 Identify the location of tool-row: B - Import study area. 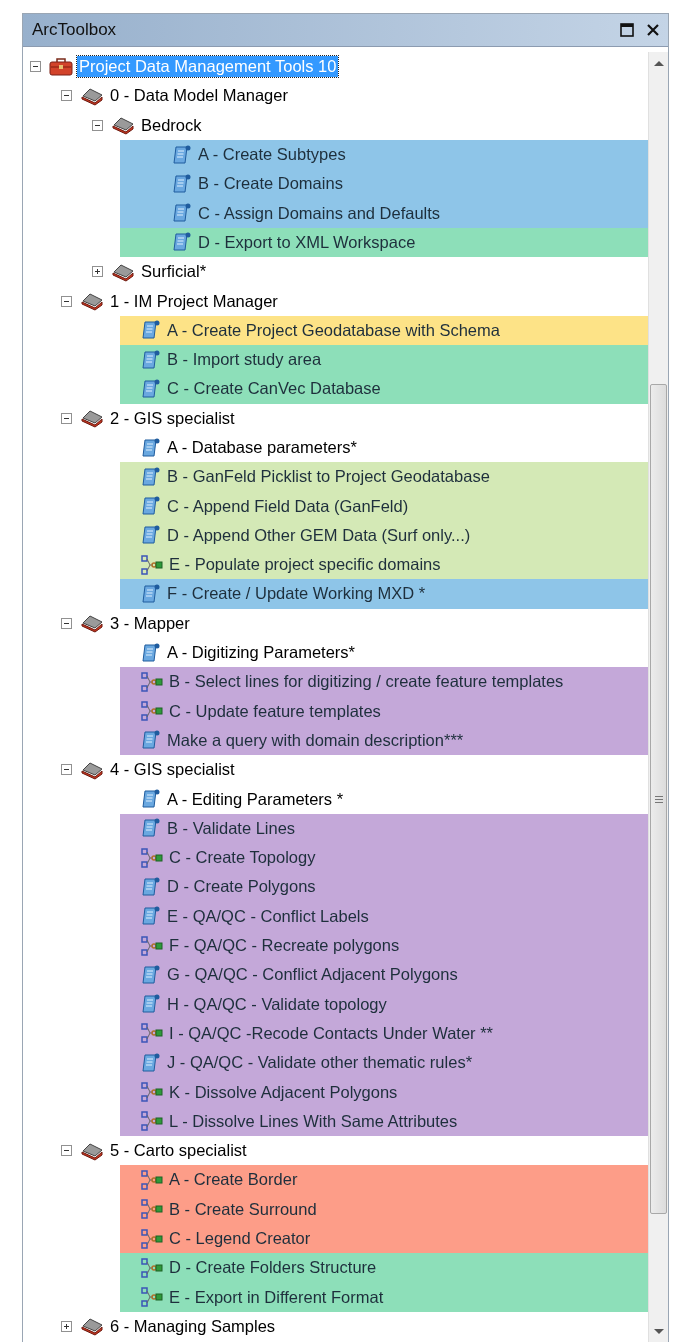
(384, 359).